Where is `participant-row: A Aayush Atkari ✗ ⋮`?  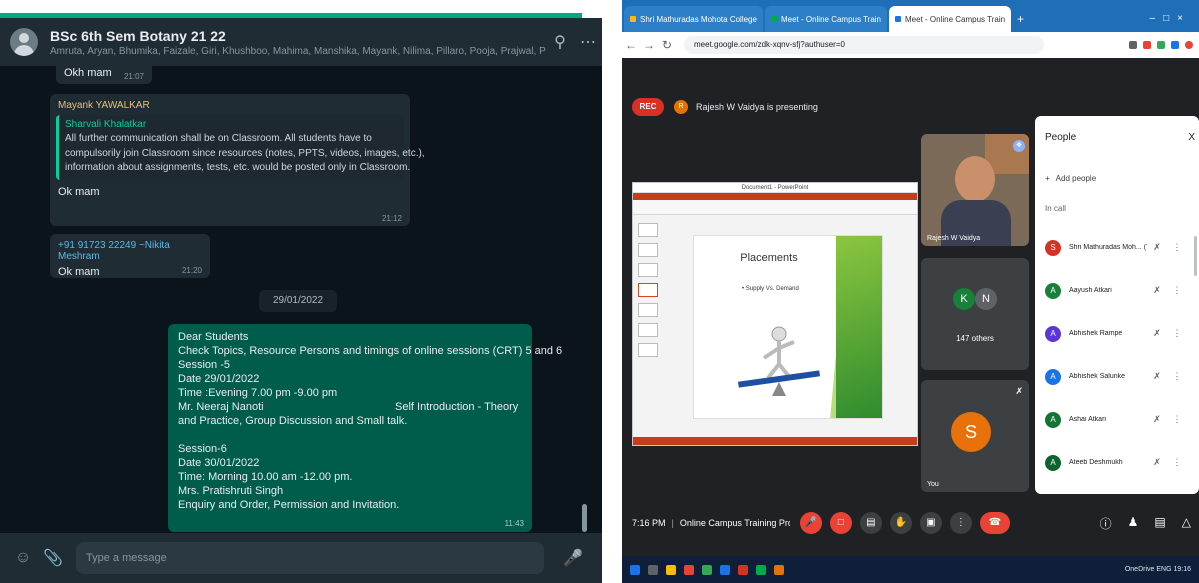 participant-row: A Aayush Atkari ✗ ⋮ is located at coordinates (1117, 290).